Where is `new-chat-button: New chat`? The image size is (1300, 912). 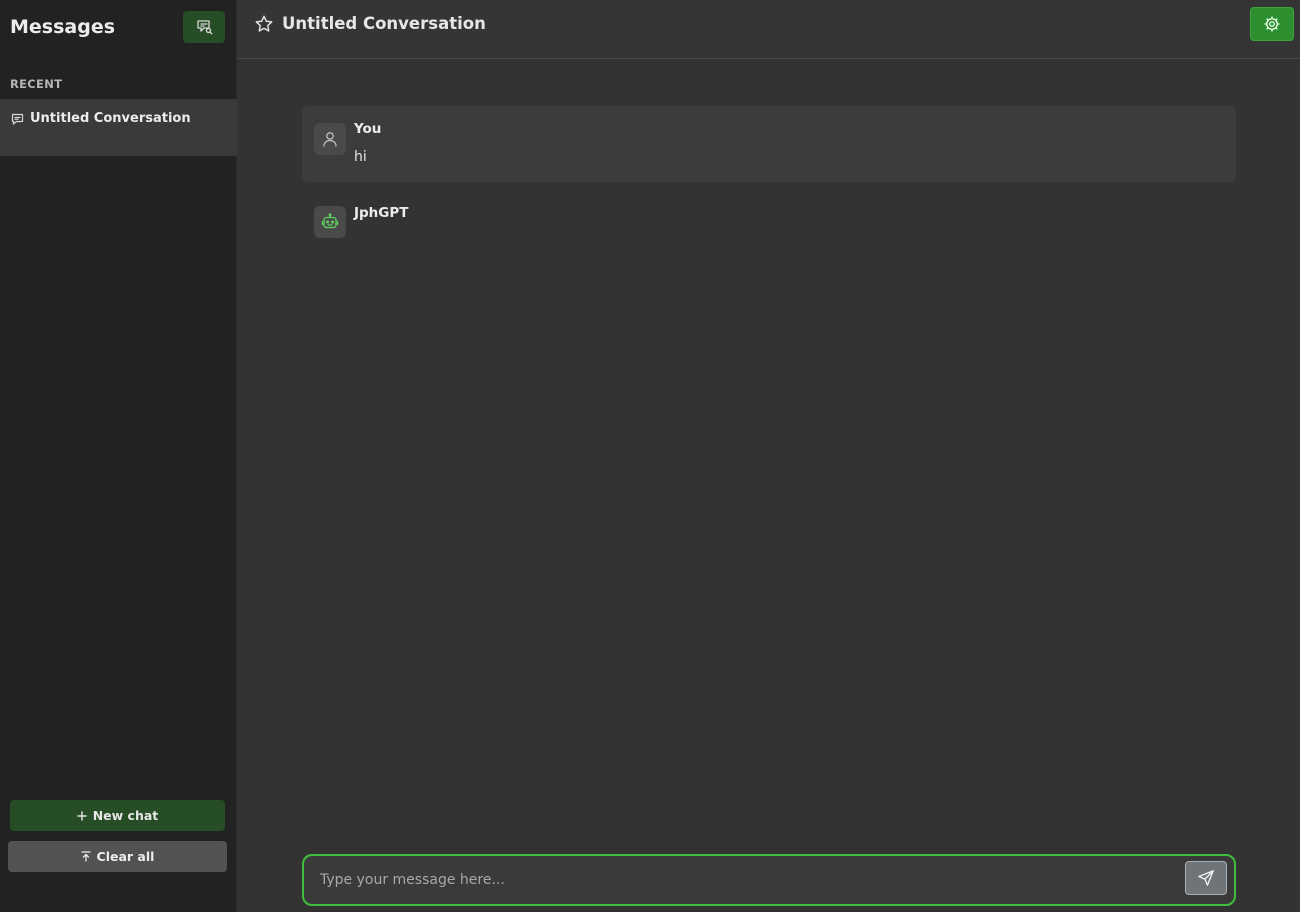
new-chat-button: New chat is located at coordinates (117, 815).